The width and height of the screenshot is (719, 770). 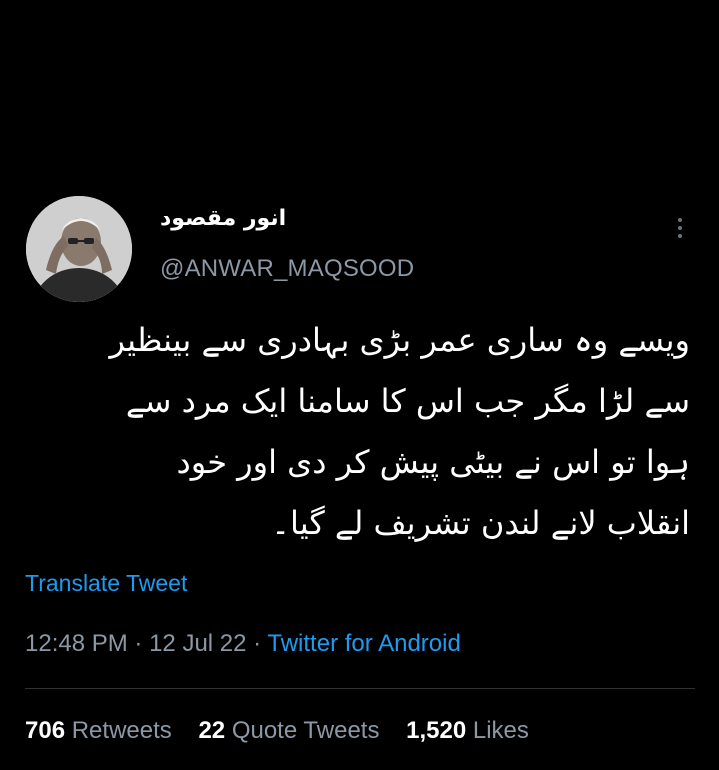 I want to click on tweet-time: 12:48 PM, so click(x=76, y=643).